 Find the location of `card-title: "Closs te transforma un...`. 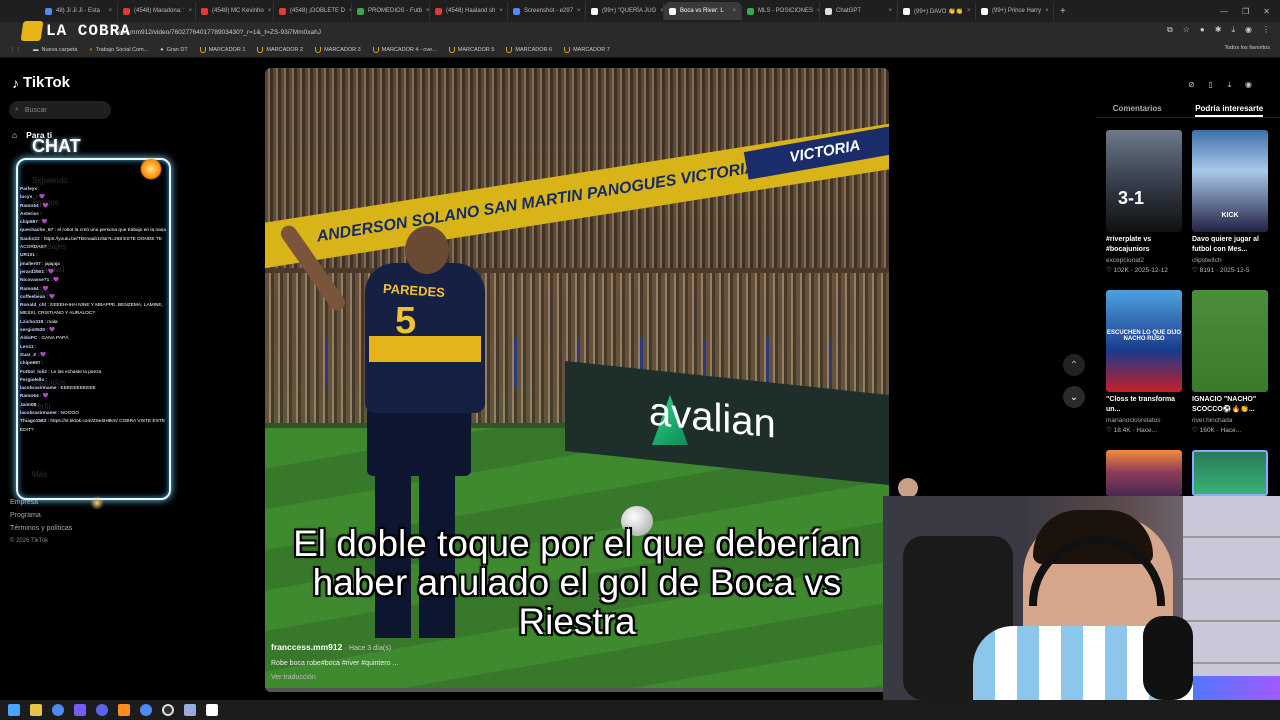

card-title: "Closs te transforma un... is located at coordinates (1144, 405).